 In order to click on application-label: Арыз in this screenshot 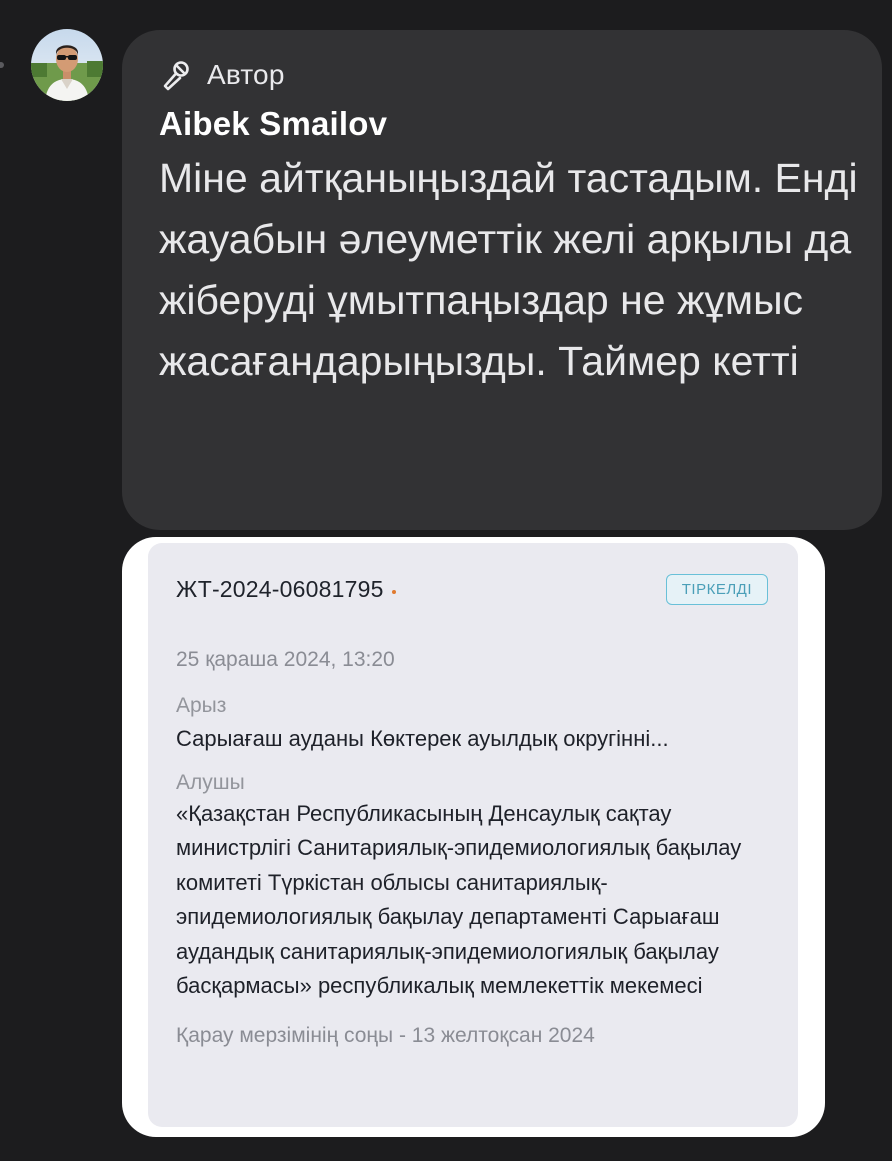, I will do `click(201, 705)`.